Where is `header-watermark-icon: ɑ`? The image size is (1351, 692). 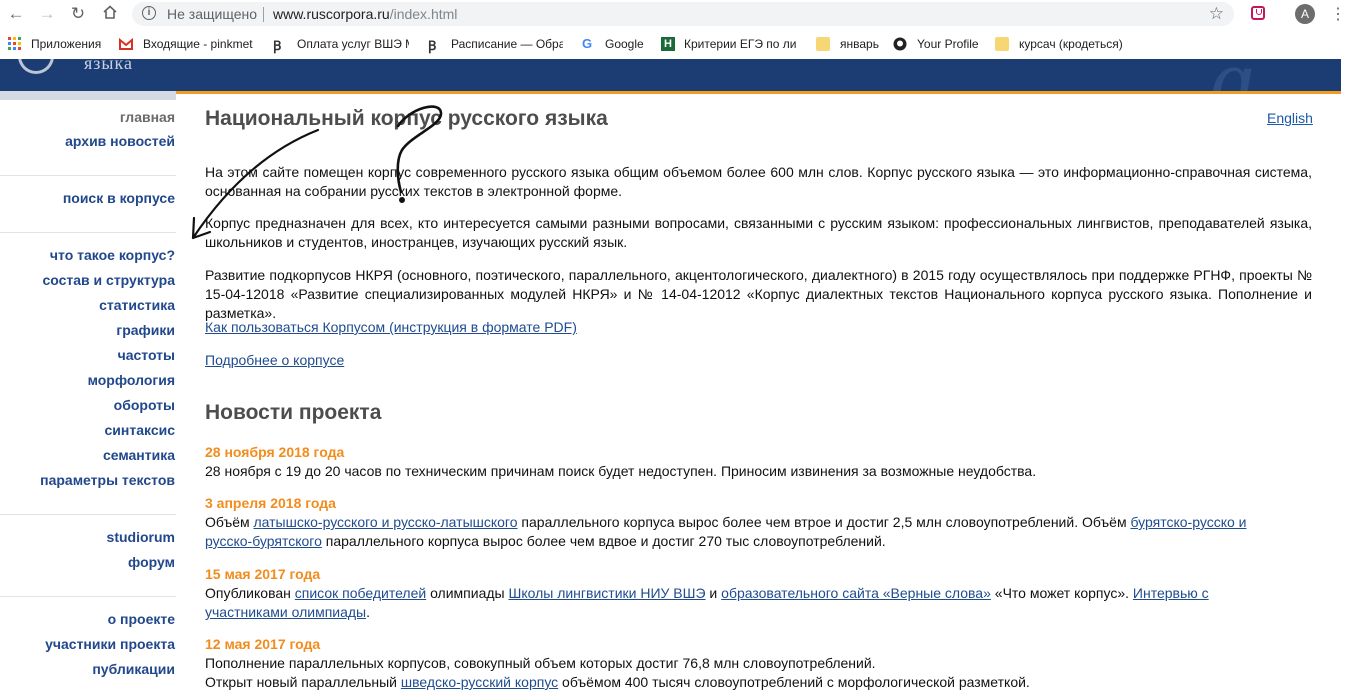 header-watermark-icon: ɑ is located at coordinates (1232, 75).